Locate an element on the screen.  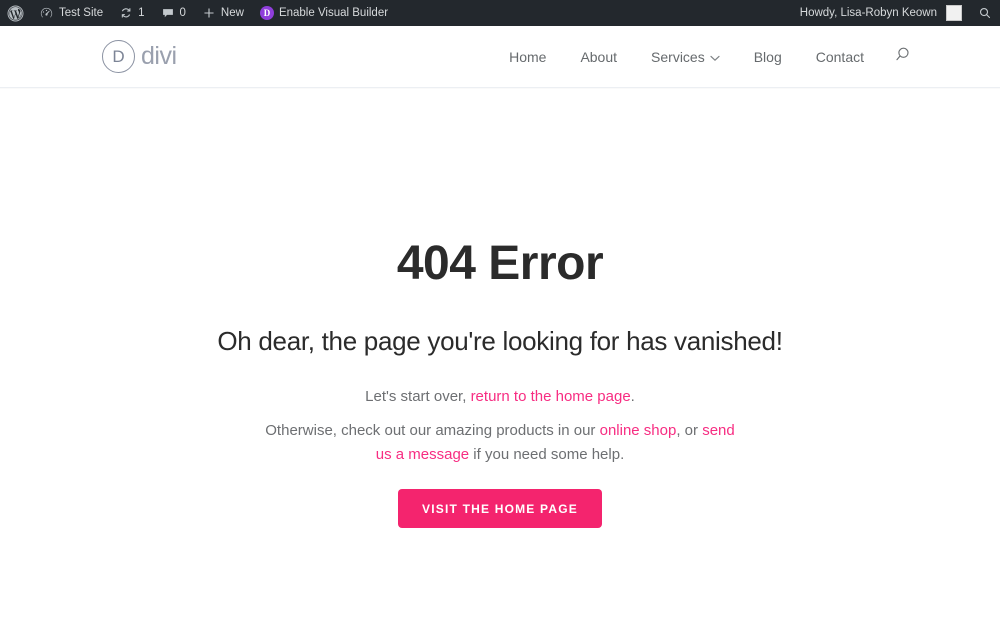
enable-visual-builder-label: Enable Visual Builder is located at coordinates (333, 13).